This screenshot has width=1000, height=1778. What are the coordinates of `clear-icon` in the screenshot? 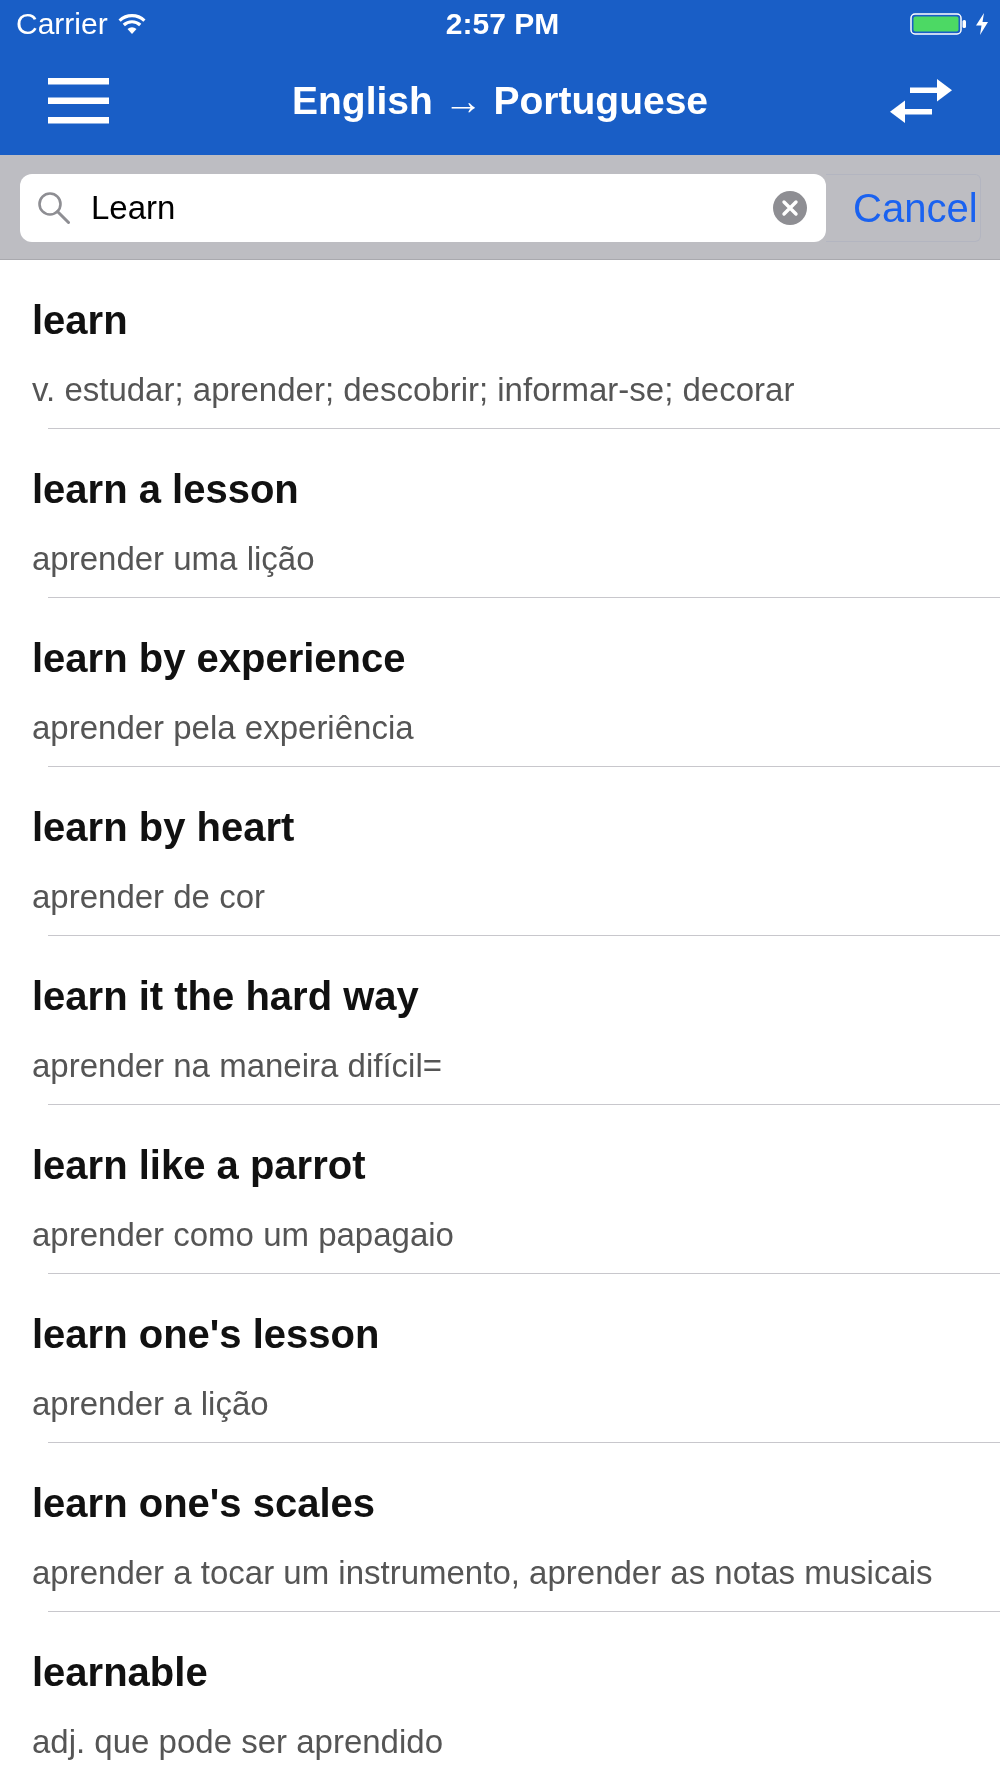 It's located at (790, 208).